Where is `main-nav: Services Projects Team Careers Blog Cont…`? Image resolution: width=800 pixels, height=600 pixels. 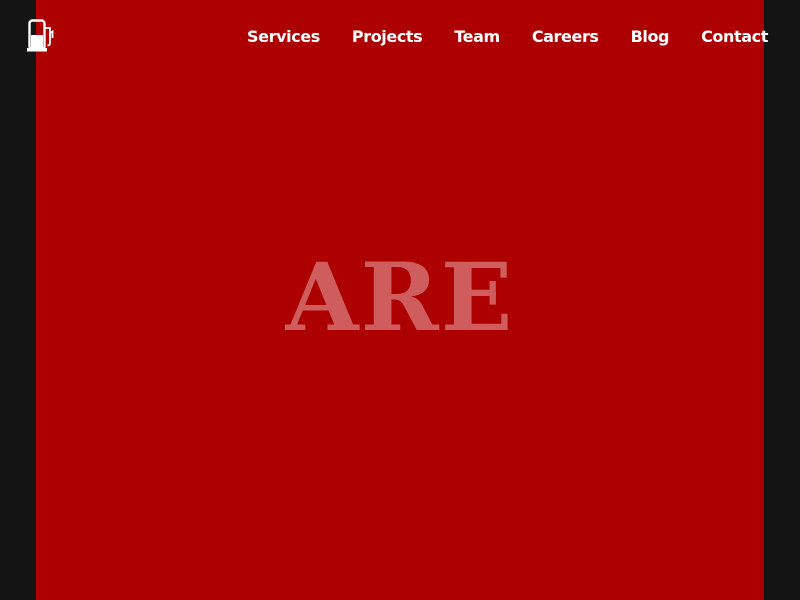
main-nav: Services Projects Team Careers Blog Cont… is located at coordinates (507, 37).